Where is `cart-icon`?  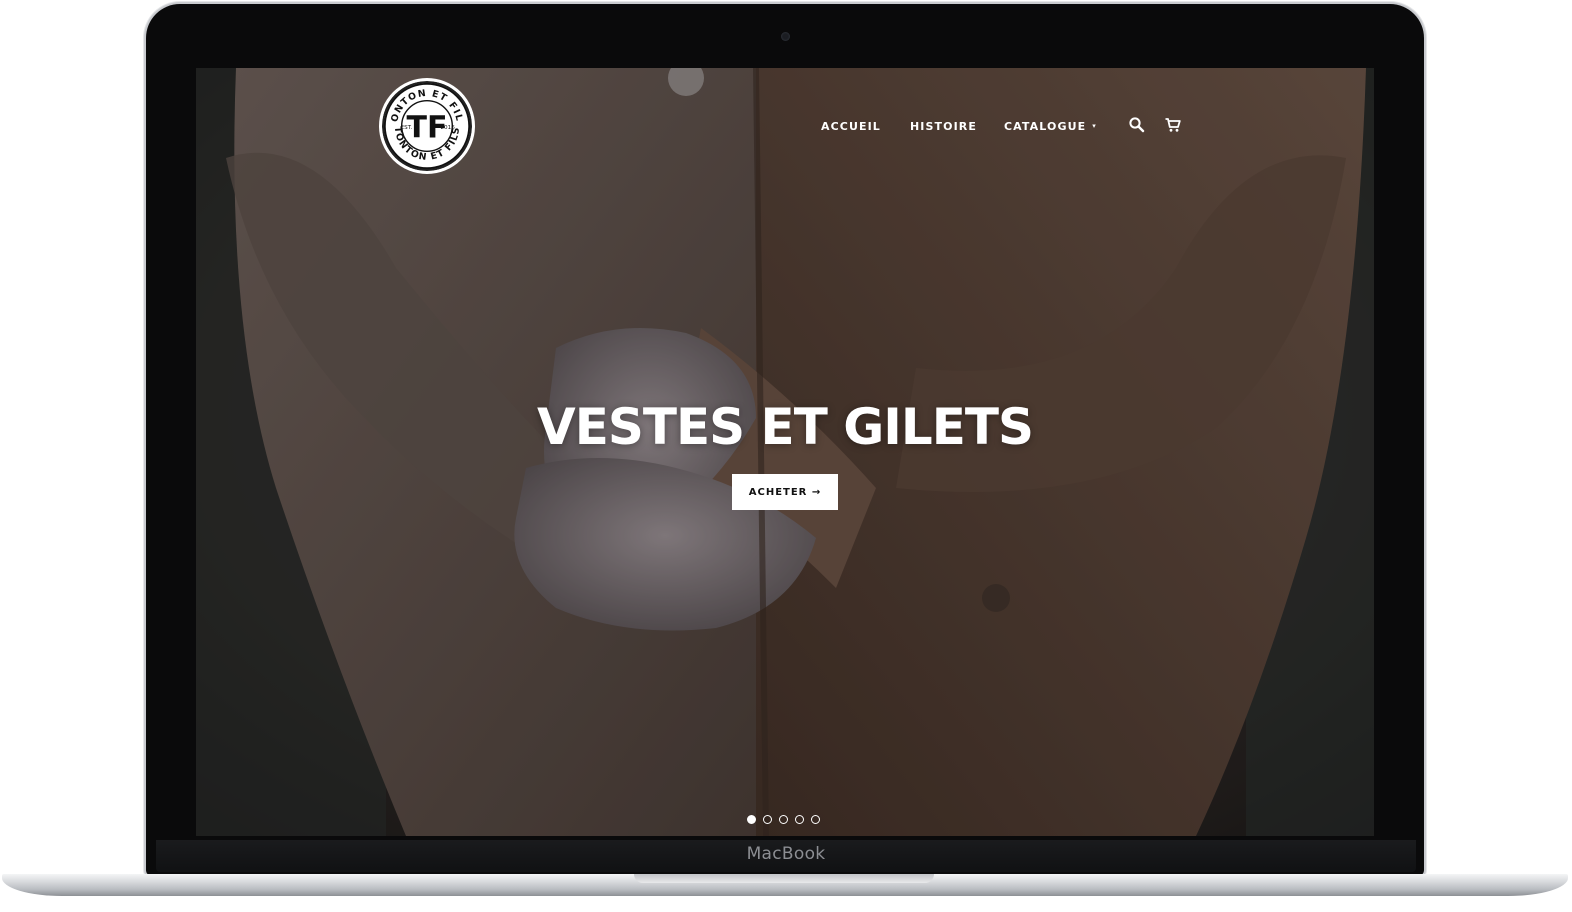 cart-icon is located at coordinates (1173, 125).